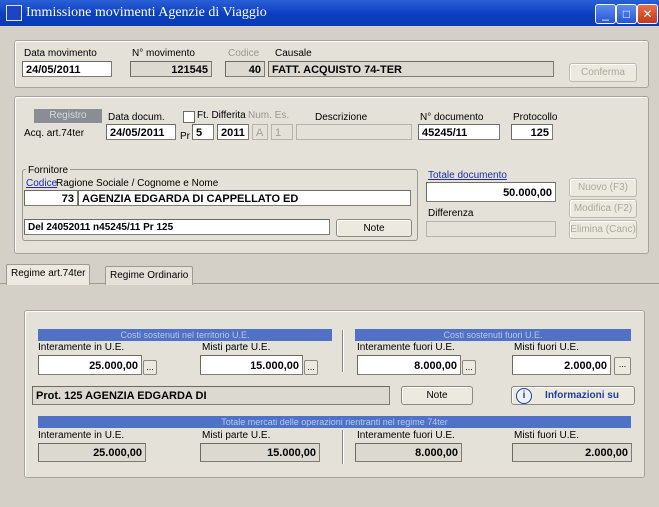 Image resolution: width=659 pixels, height=507 pixels. Describe the element at coordinates (282, 132) in the screenshot. I see `cont-b-field: 1` at that location.